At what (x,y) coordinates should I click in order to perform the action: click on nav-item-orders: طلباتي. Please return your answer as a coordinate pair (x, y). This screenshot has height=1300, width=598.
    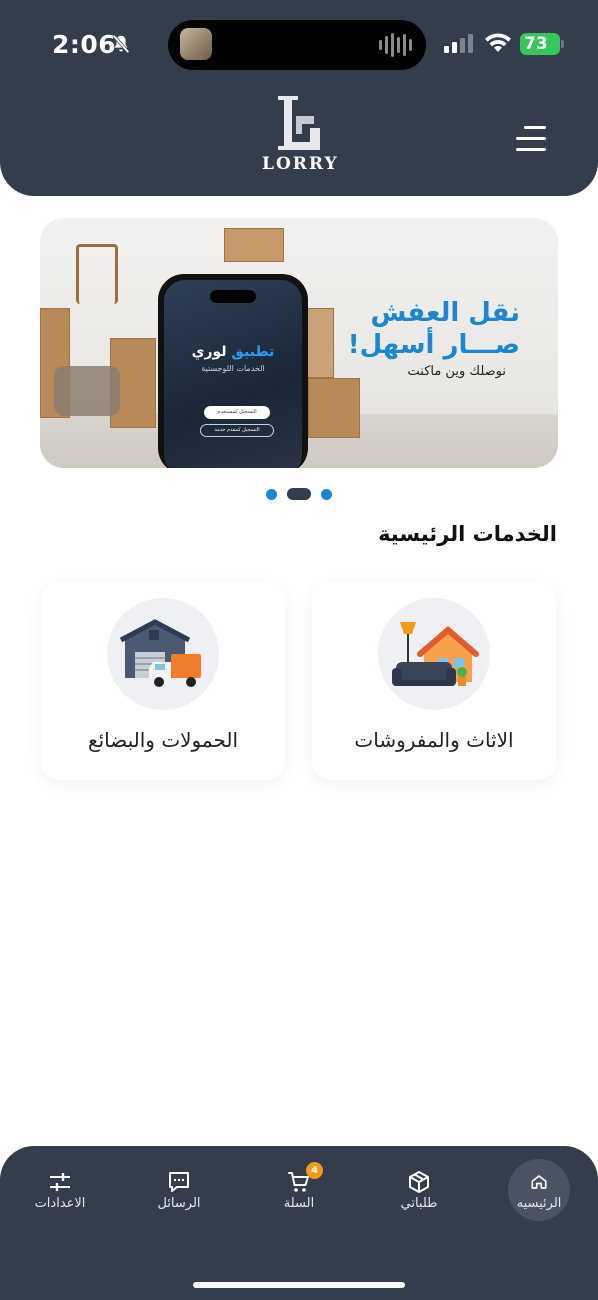
    Looking at the image, I should click on (419, 1194).